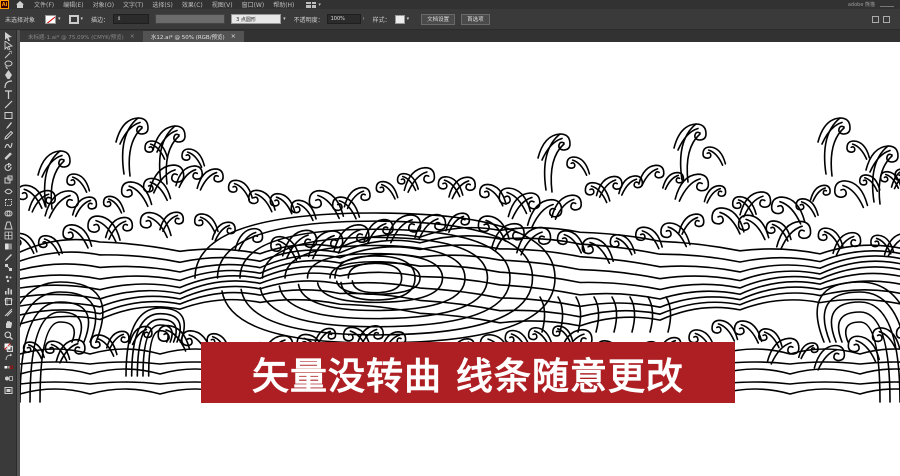  I want to click on workspace-layout-icon, so click(311, 4).